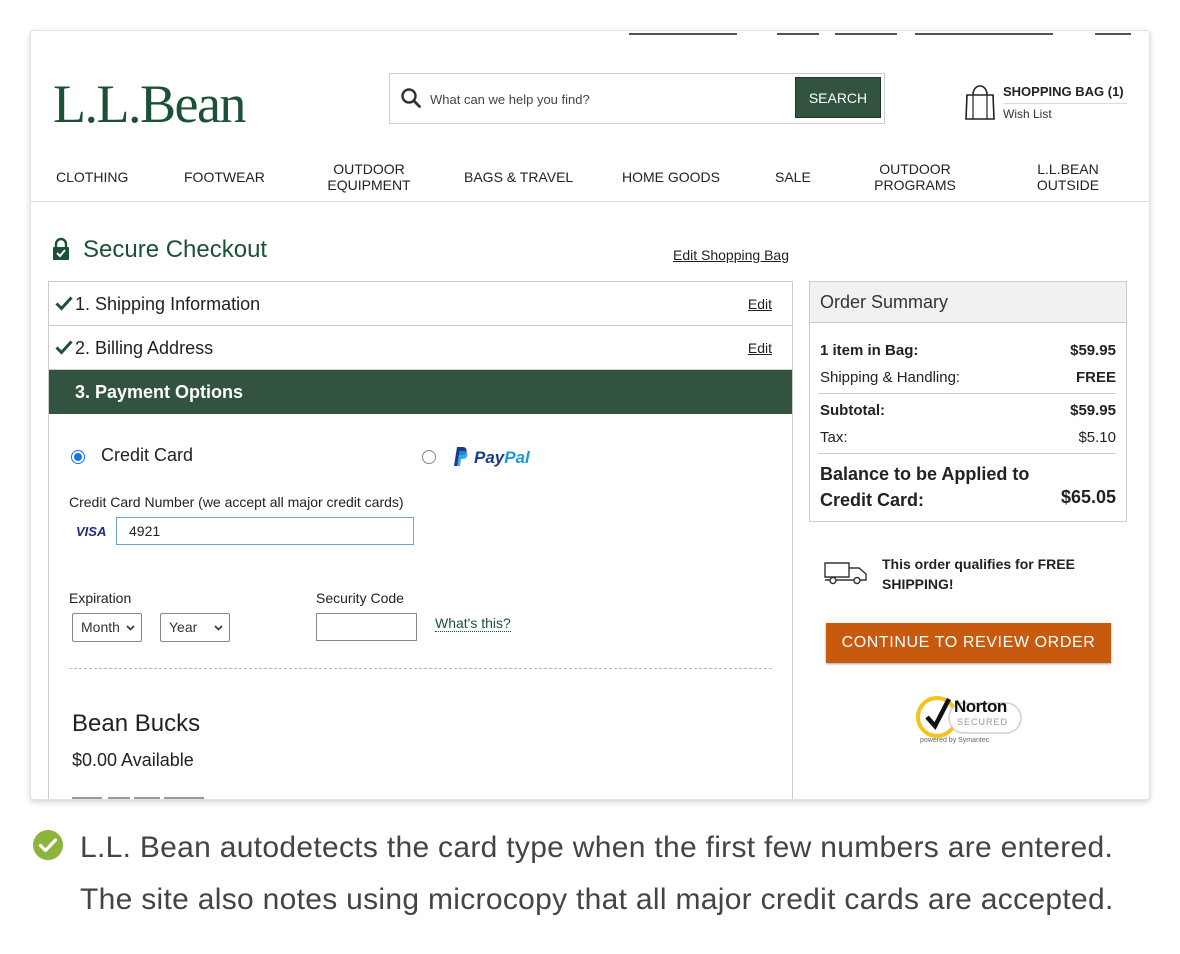 The height and width of the screenshot is (954, 1180). What do you see at coordinates (671, 177) in the screenshot?
I see `nav-item-home-goods: HOME GOODS` at bounding box center [671, 177].